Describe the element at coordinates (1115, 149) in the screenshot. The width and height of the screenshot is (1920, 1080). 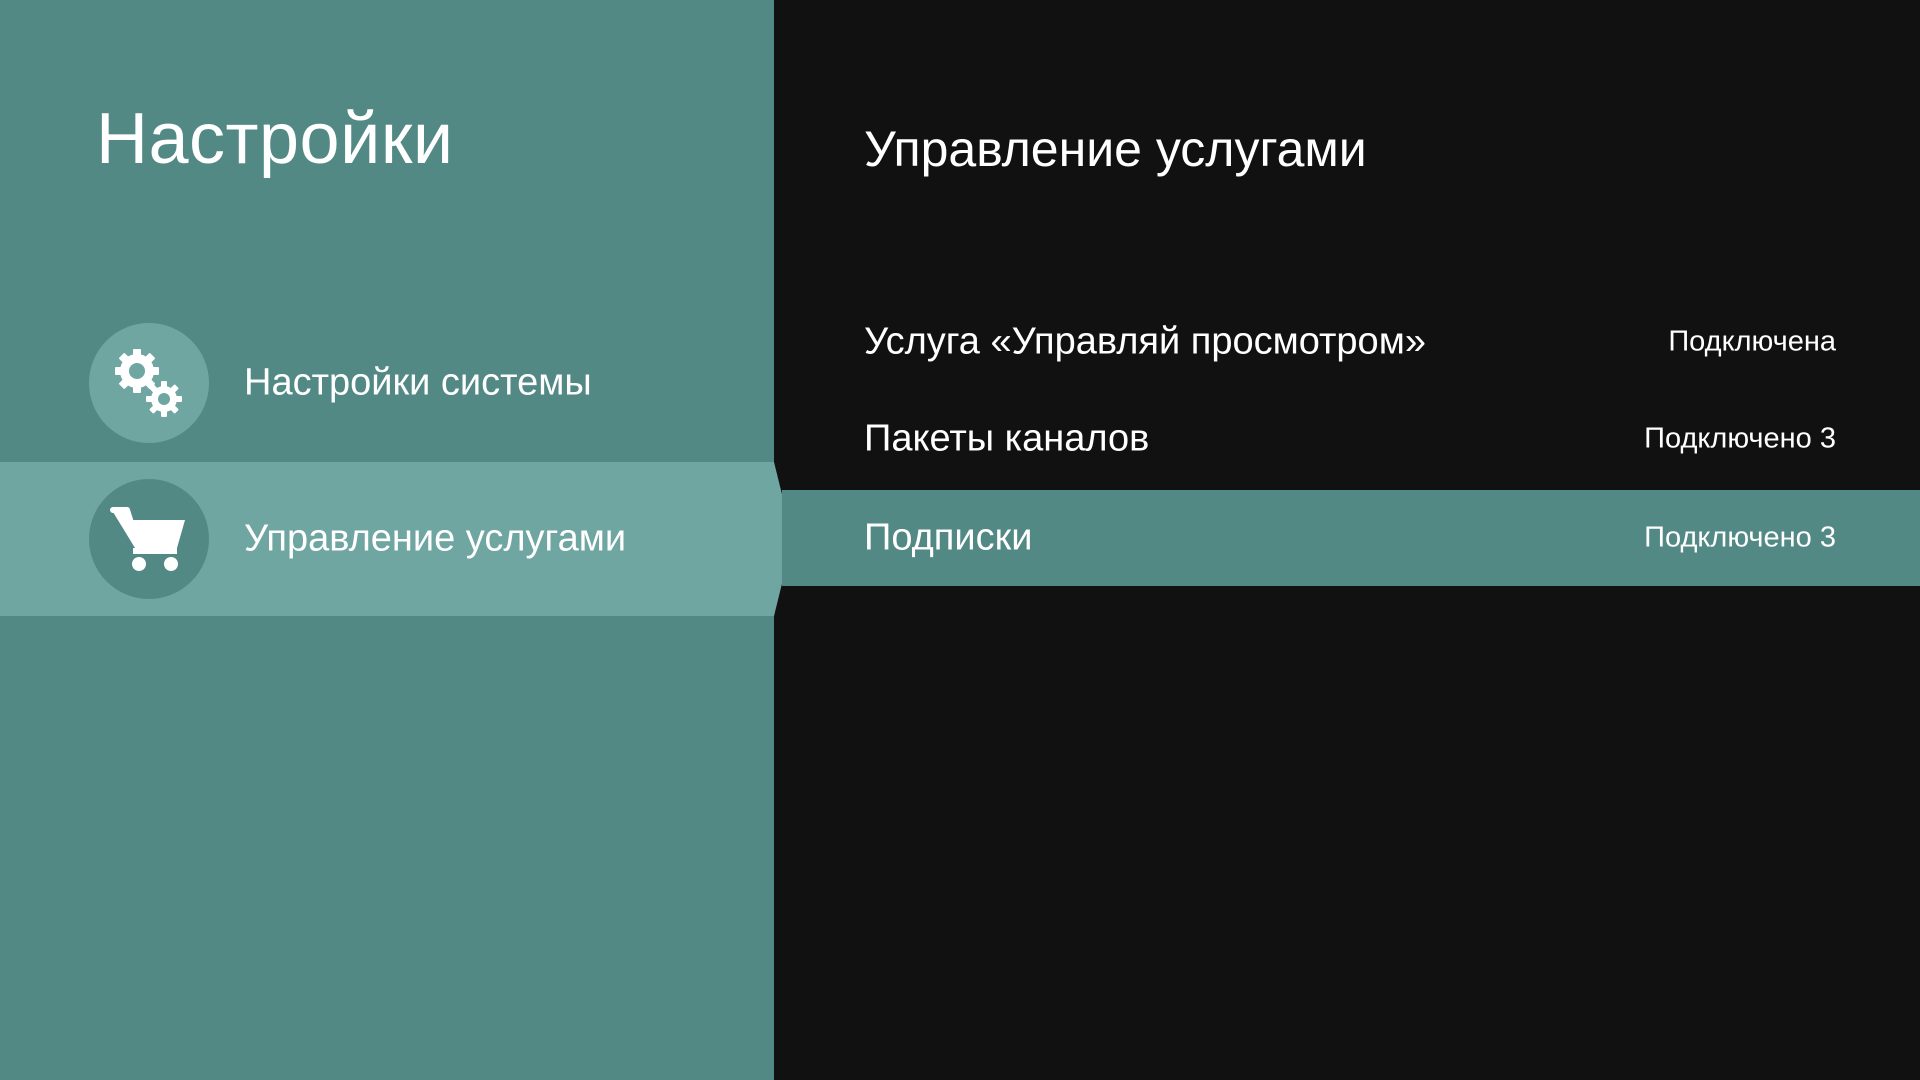
I see `section-title: Управление услугами` at that location.